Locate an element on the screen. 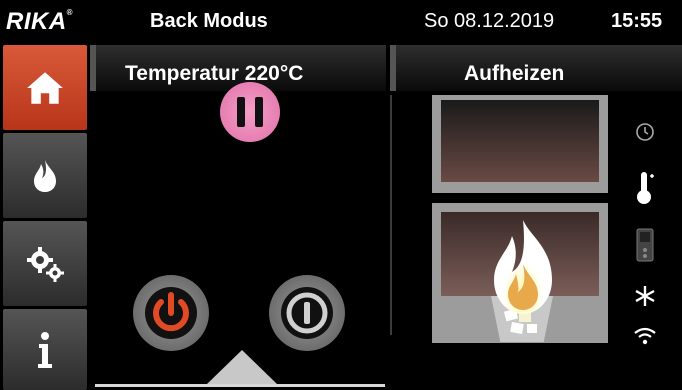  power-button is located at coordinates (171, 313).